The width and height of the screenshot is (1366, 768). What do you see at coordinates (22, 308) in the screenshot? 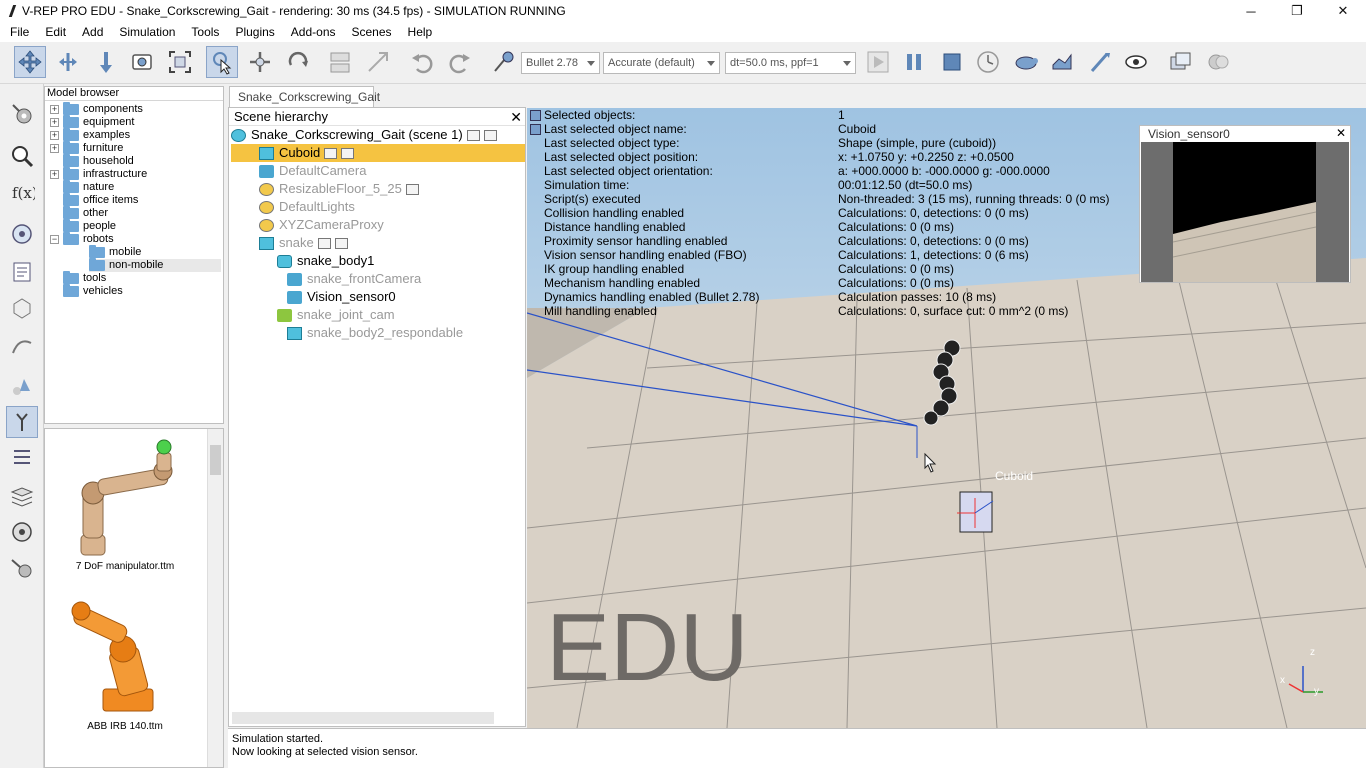
I see `shape-edit-icon` at bounding box center [22, 308].